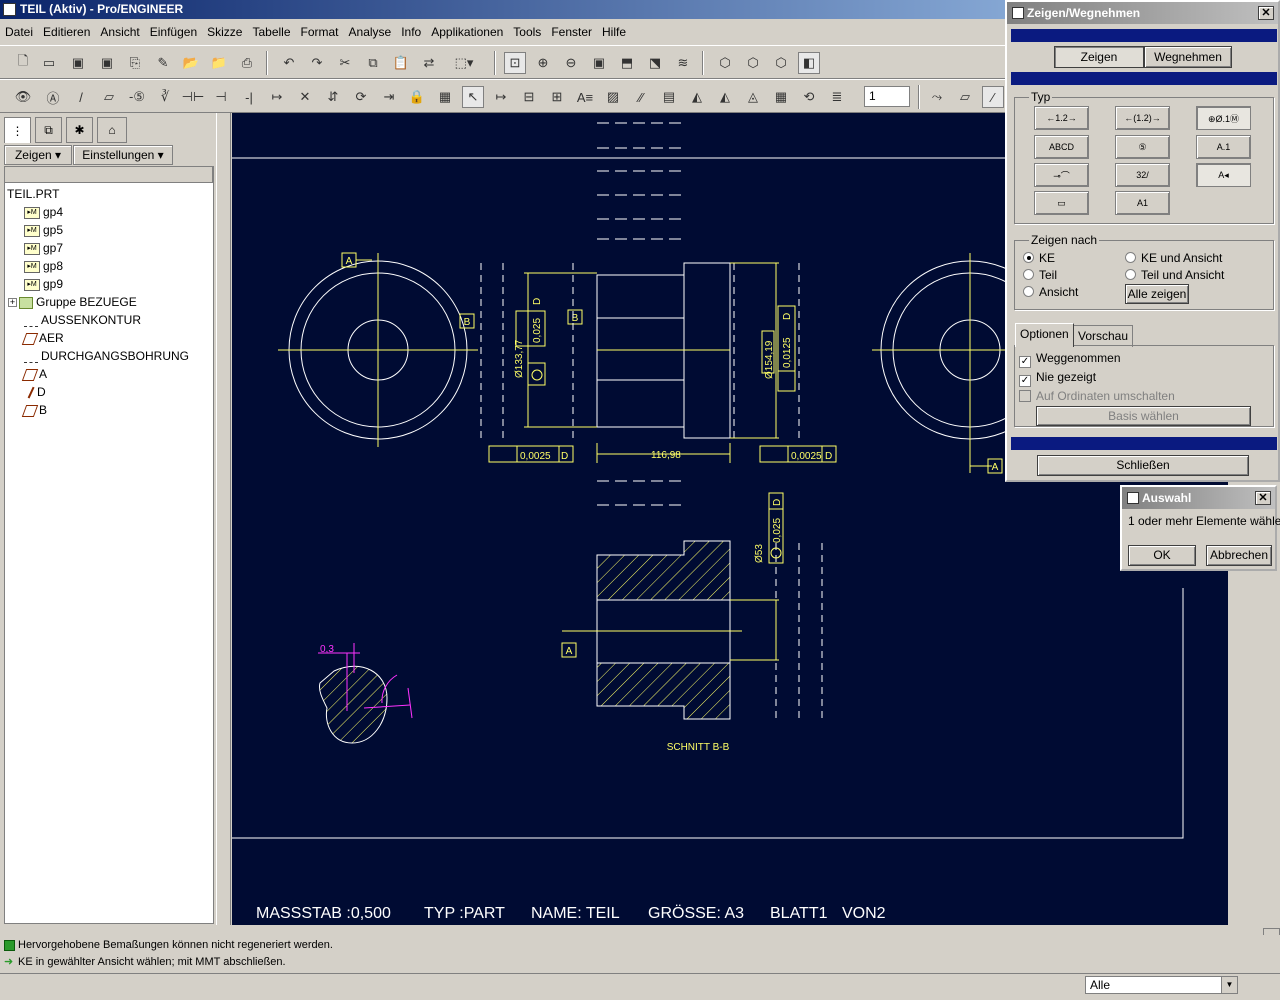  I want to click on view-icon: ◭, so click(697, 97).